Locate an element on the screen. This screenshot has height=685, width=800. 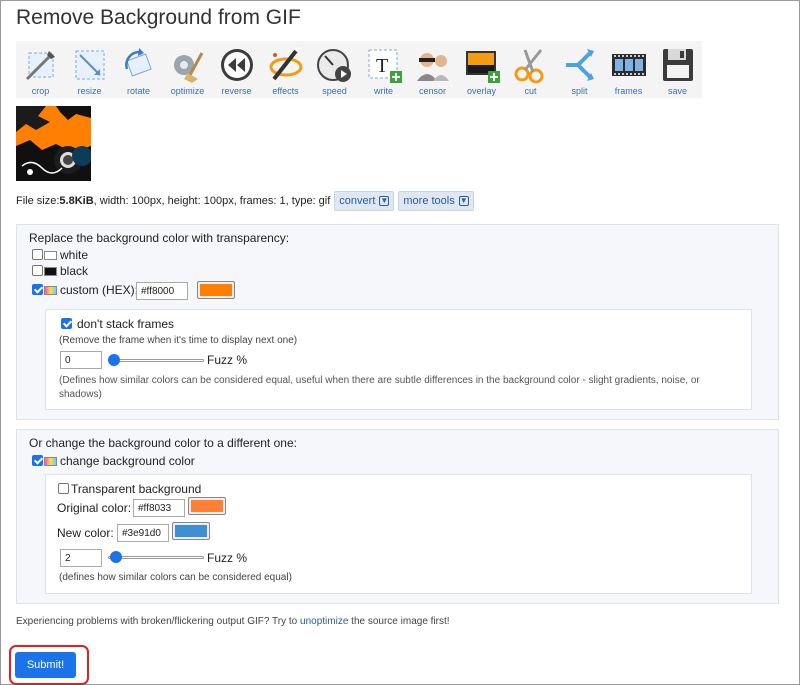
change-fuzz-slider-thumb is located at coordinates (116, 557).